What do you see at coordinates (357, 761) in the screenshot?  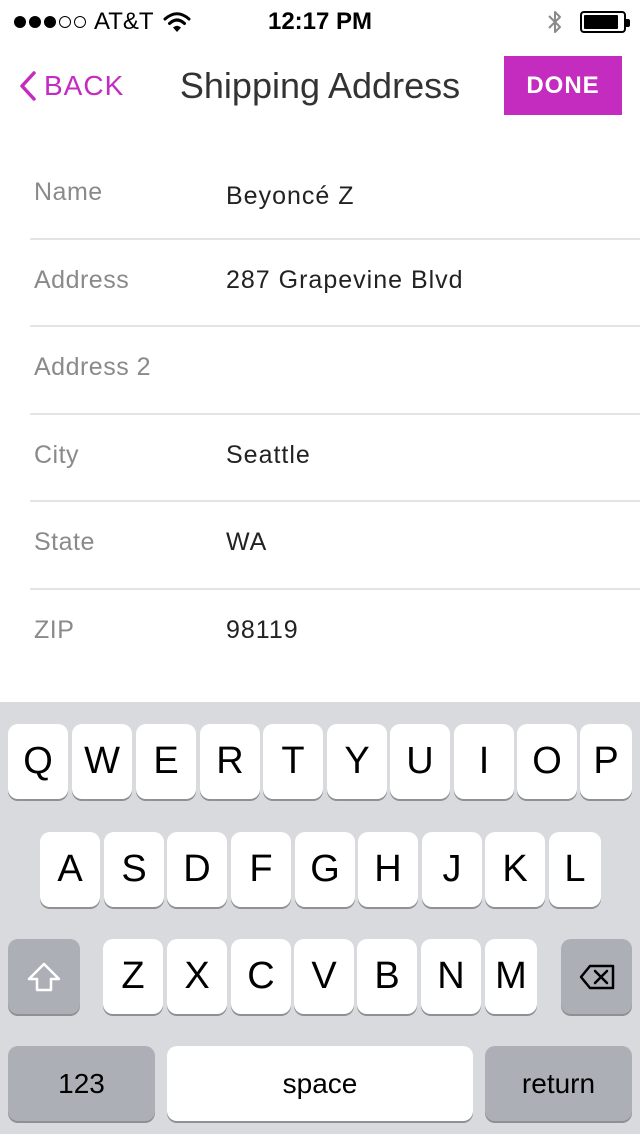 I see `key-y: Y` at bounding box center [357, 761].